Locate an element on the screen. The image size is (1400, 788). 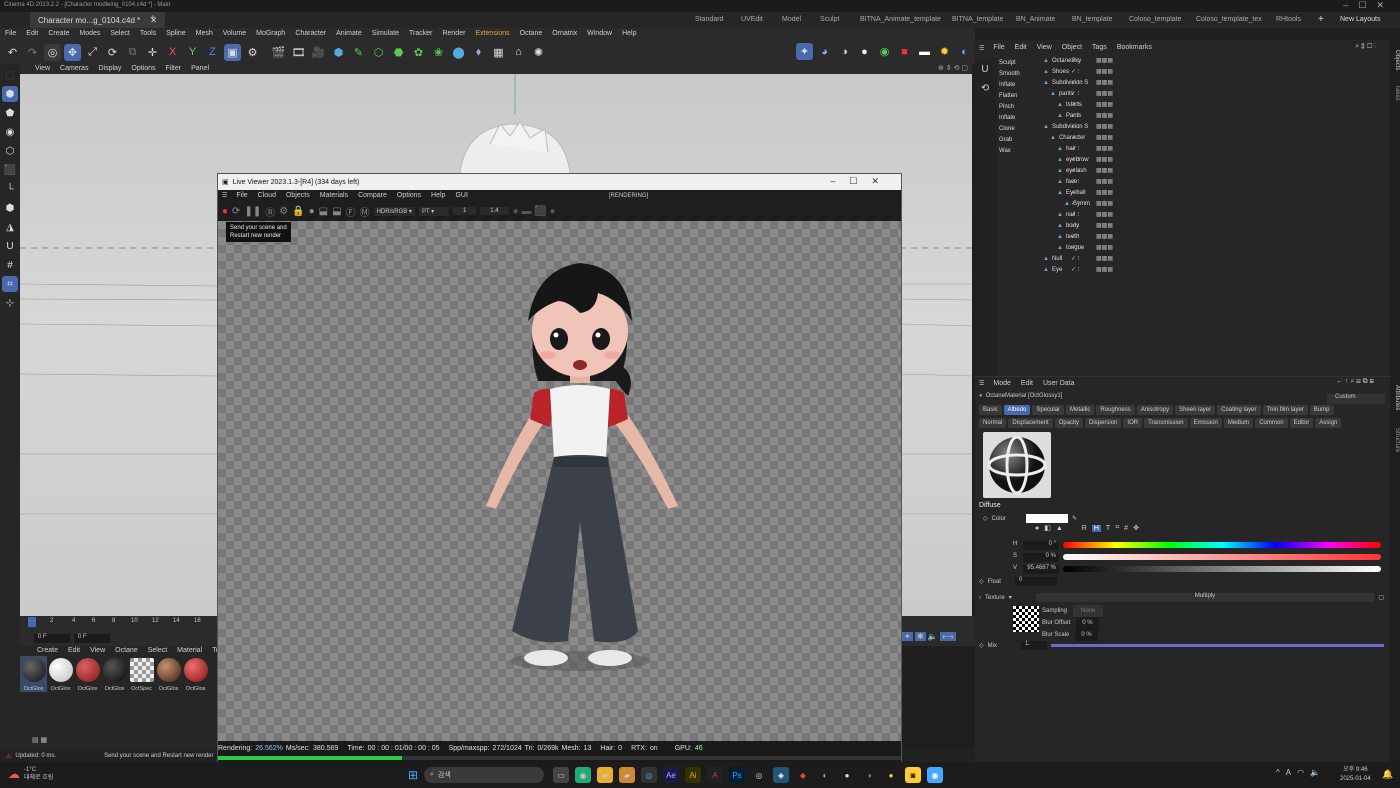
layout-tab-rhtools: RHtools is located at coordinates (1288, 20).